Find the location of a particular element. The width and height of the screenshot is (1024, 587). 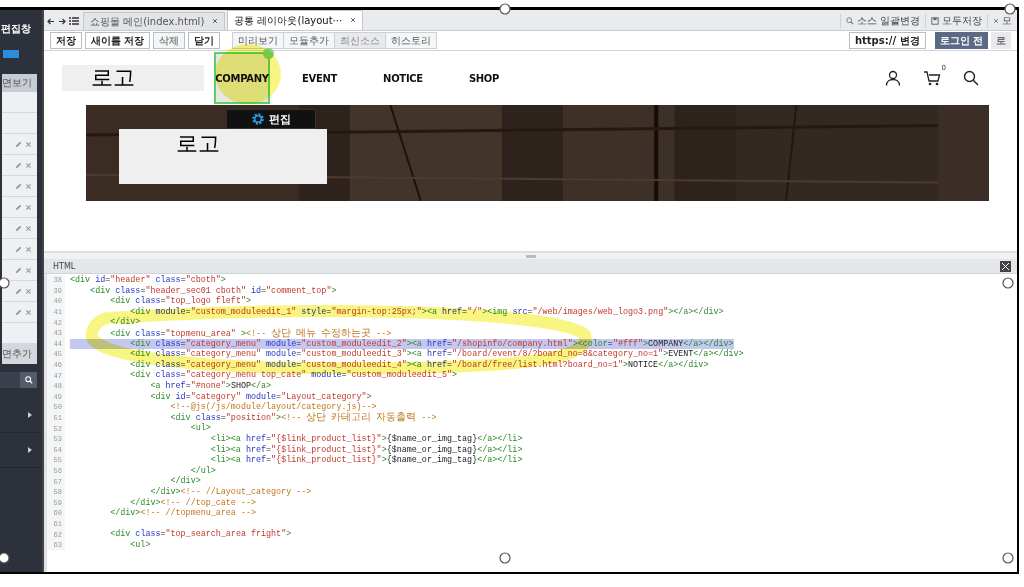

code-line: <div id="header" class="cboth"> is located at coordinates (148, 280).